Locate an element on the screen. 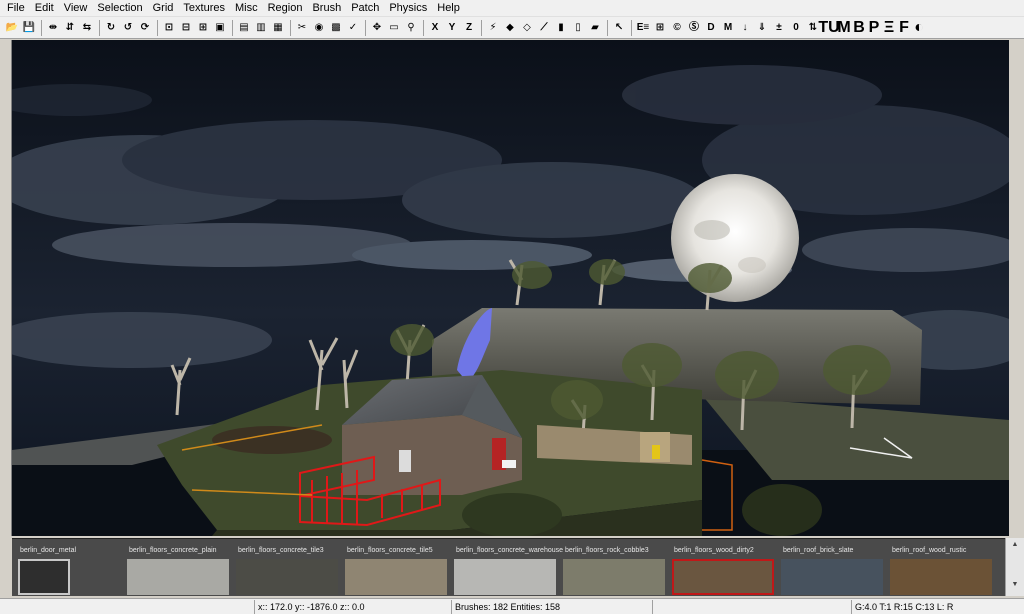  texture-item: berlin_floors_wood_dirty2 is located at coordinates (724, 567).